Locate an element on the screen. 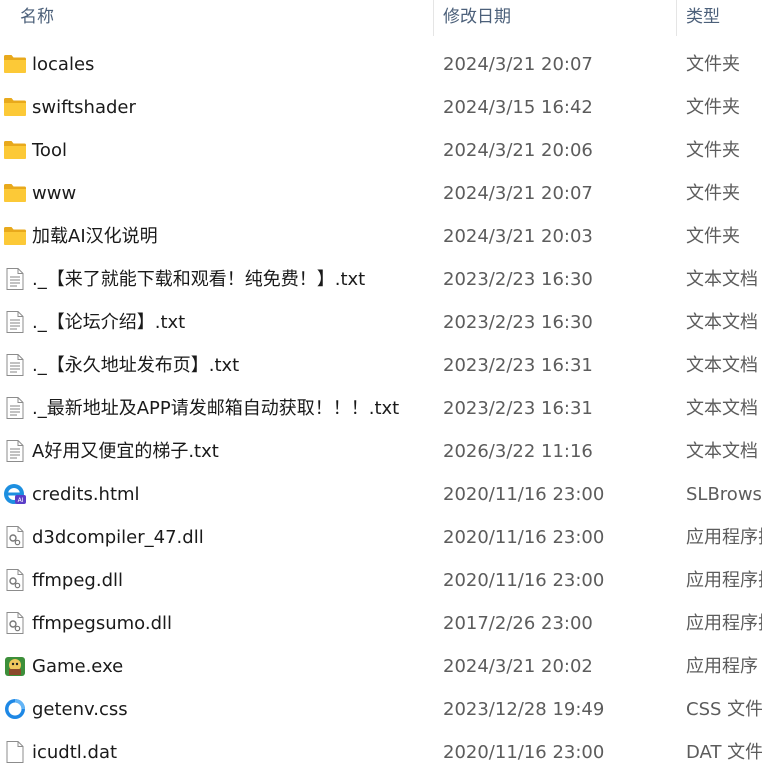 The height and width of the screenshot is (774, 762). file-name: credits.html is located at coordinates (86, 494).